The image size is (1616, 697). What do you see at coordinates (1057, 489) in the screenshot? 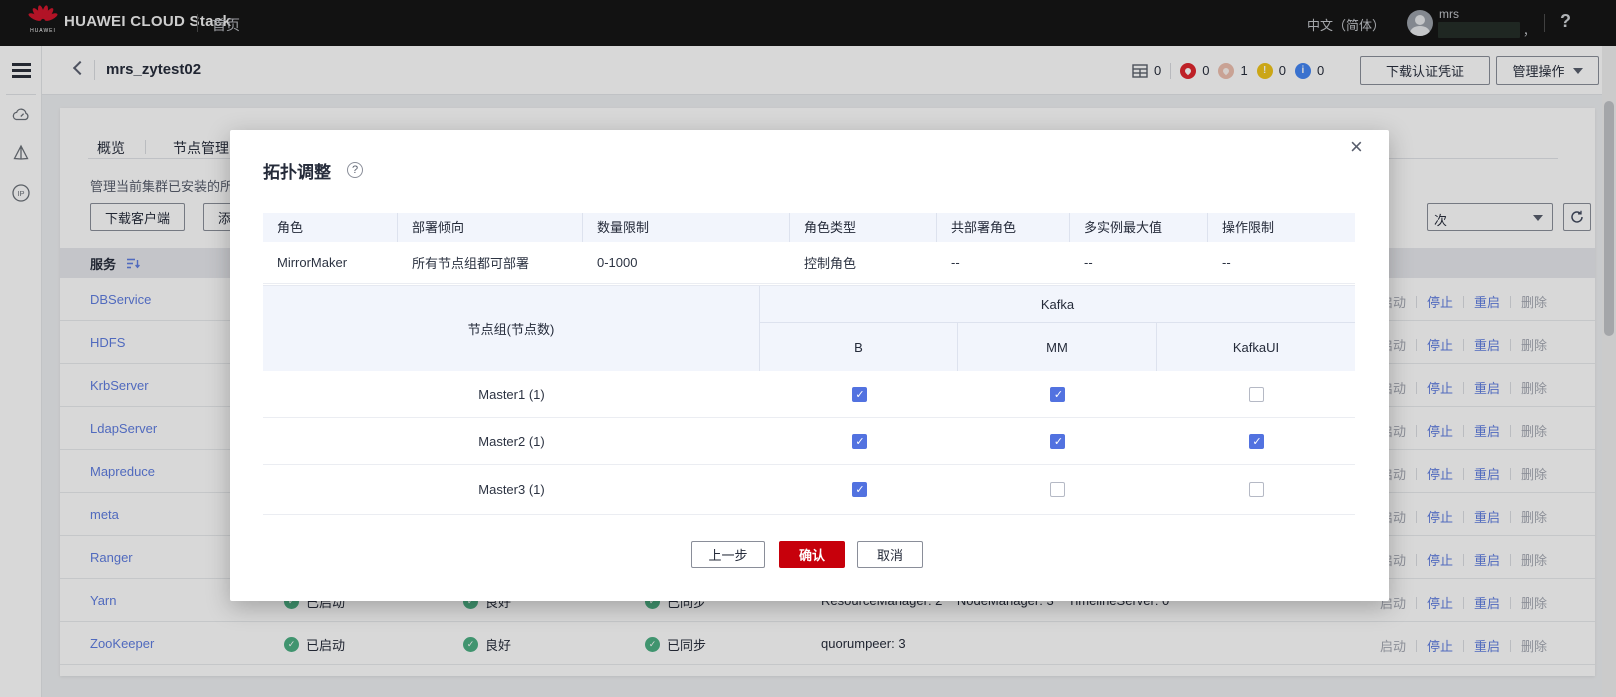
I see `checkbox-master3-mm` at bounding box center [1057, 489].